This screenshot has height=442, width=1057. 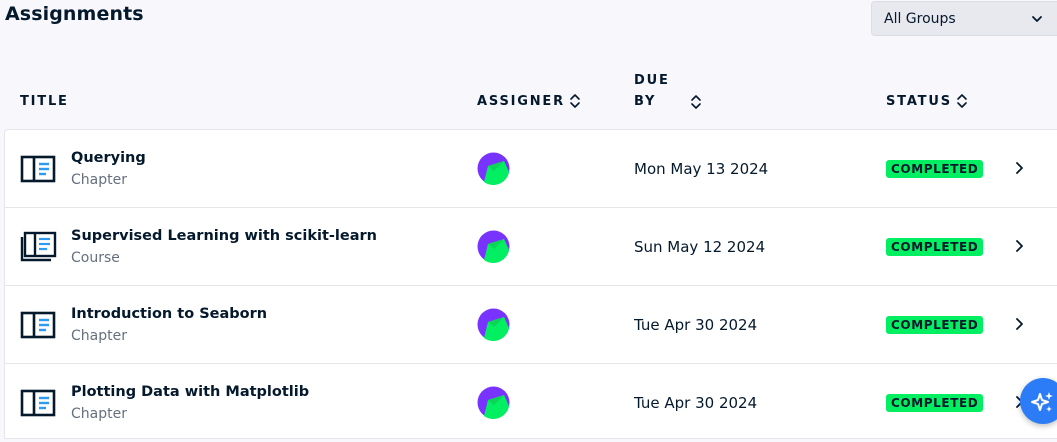 I want to click on column-header-title: TITLE, so click(x=44, y=101).